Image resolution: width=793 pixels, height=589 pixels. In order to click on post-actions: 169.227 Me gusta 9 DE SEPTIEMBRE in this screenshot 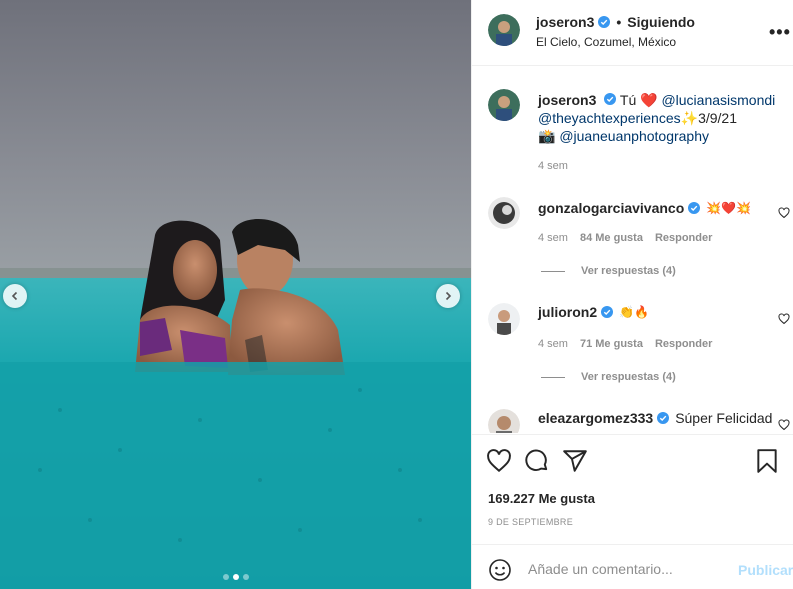, I will do `click(632, 489)`.